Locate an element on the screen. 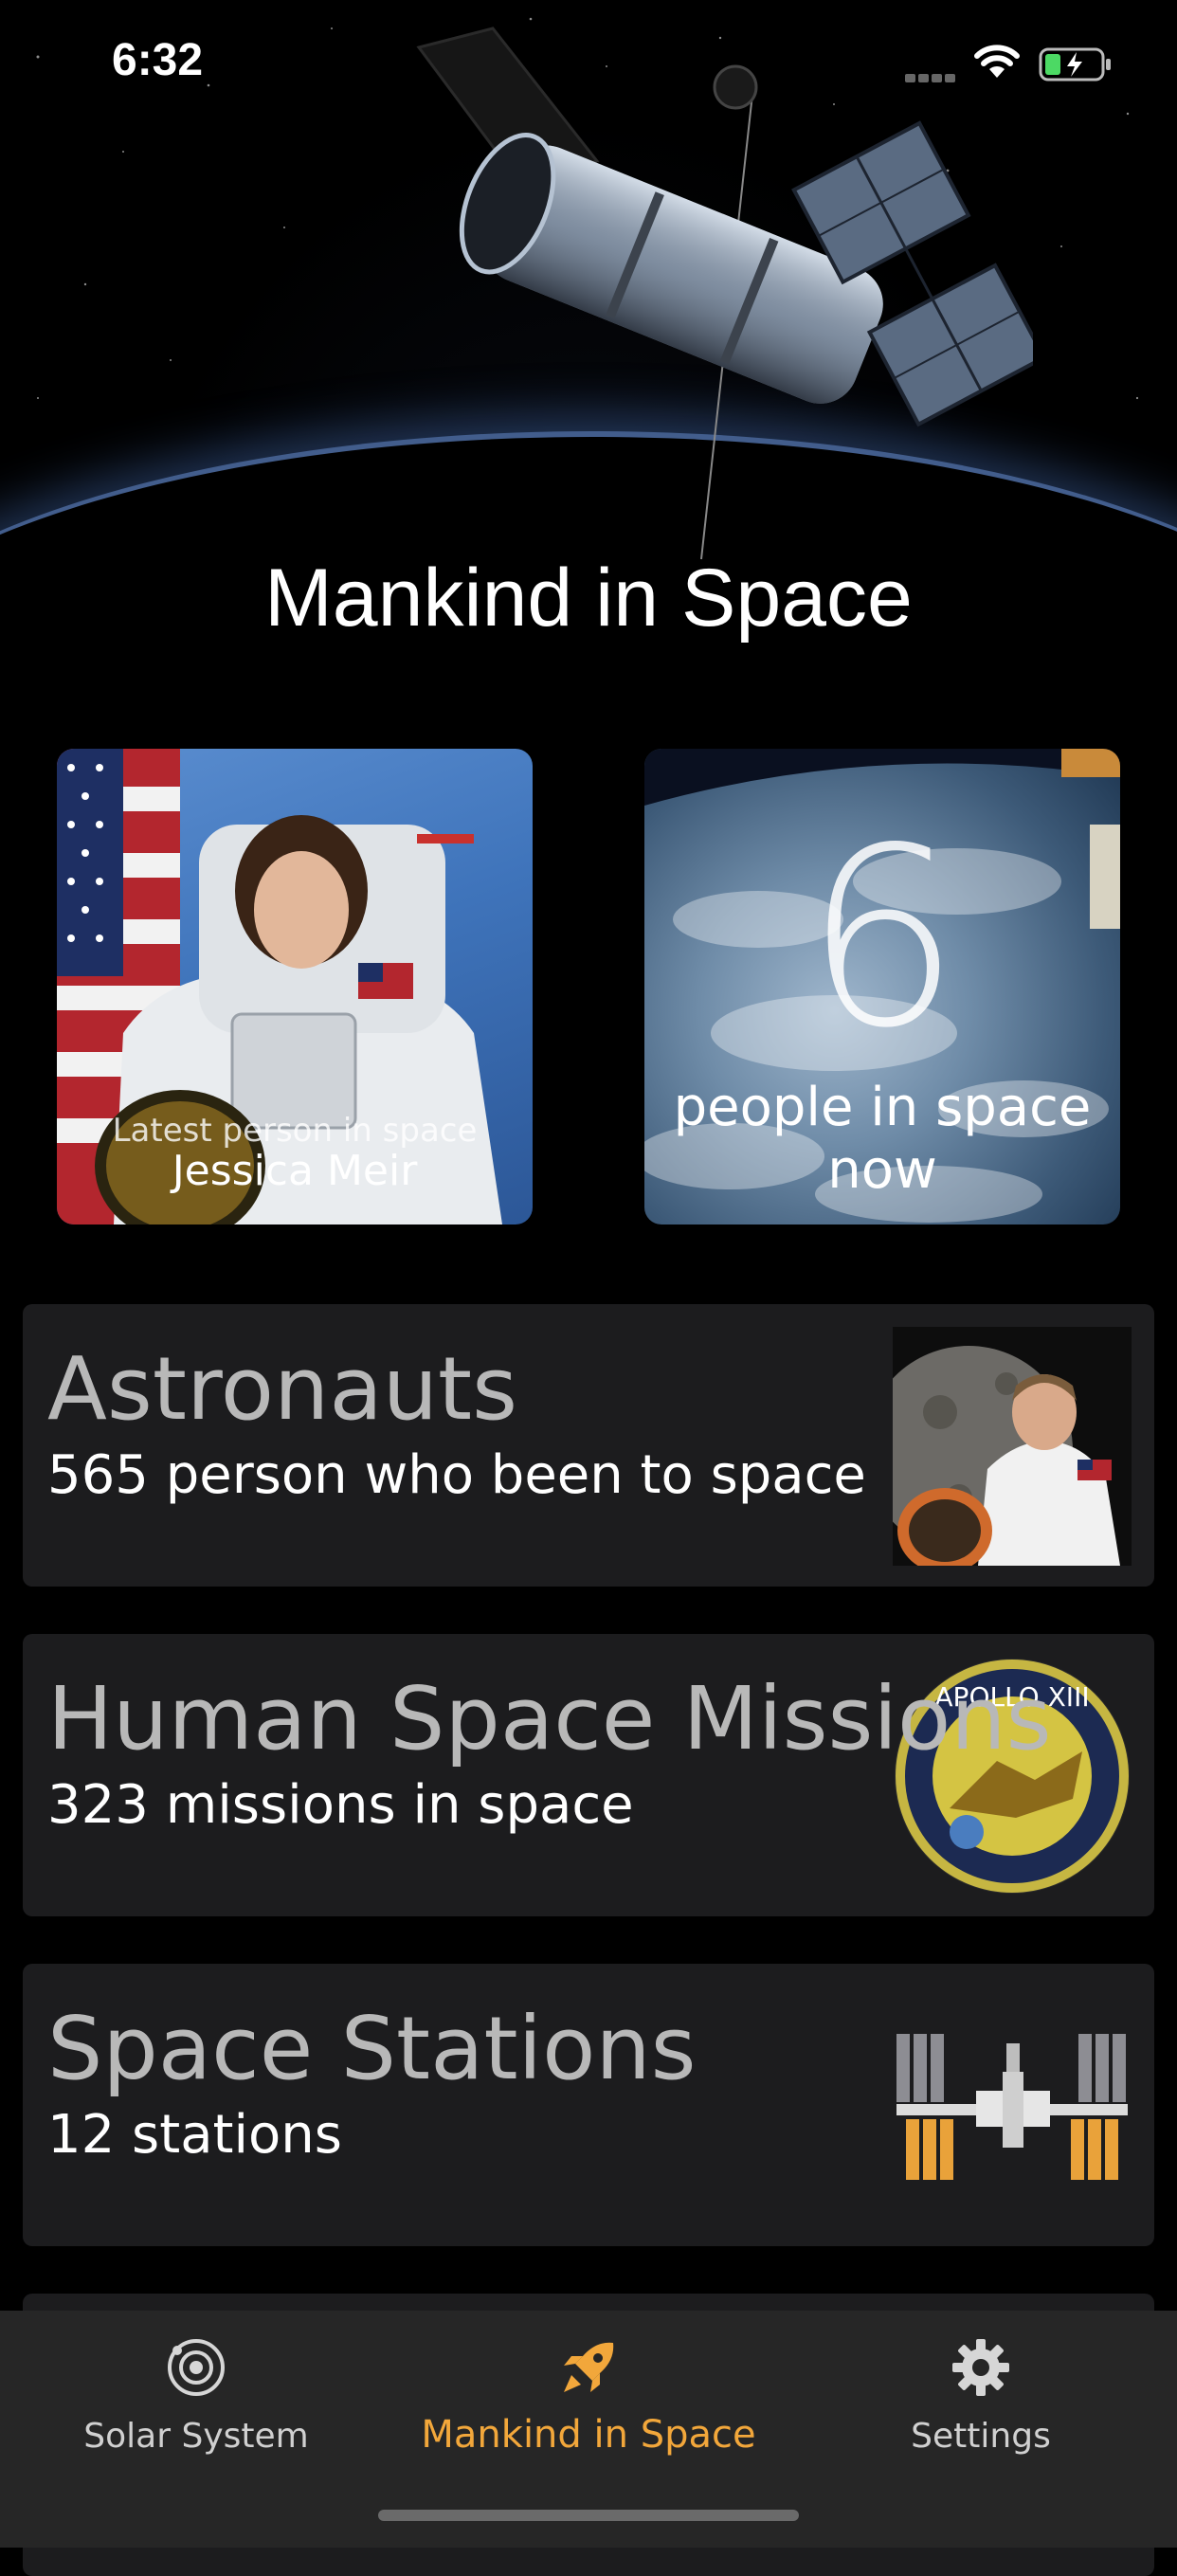 This screenshot has width=1177, height=2576. latest-person-card: Latest person in space Jessica Meir is located at coordinates (295, 987).